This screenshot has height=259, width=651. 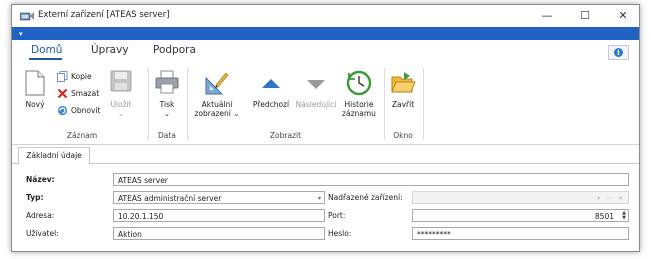 What do you see at coordinates (359, 104) in the screenshot?
I see `historie-label-1: Historie` at bounding box center [359, 104].